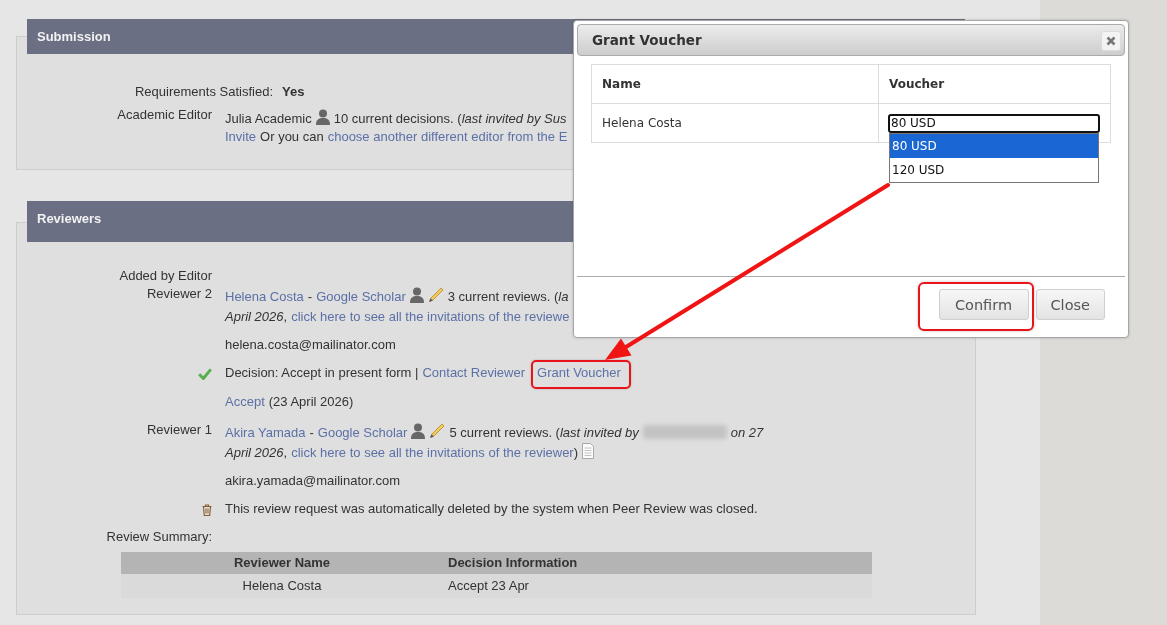  I want to click on detail-link: choose another different editor from the E, so click(447, 136).